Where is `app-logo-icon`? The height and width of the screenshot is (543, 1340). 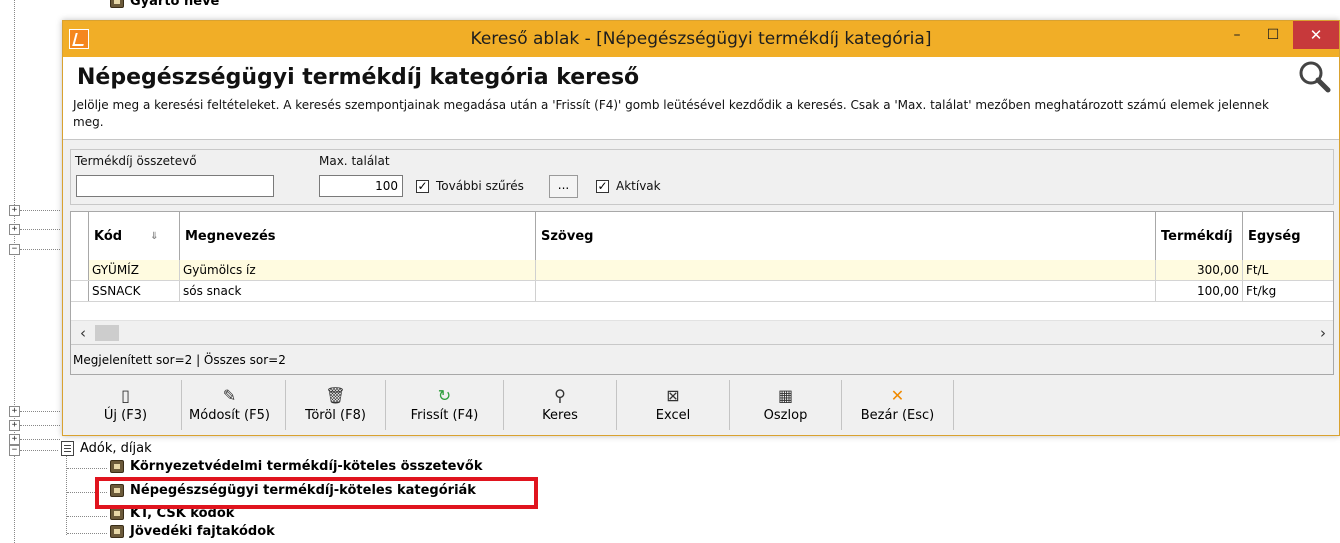 app-logo-icon is located at coordinates (79, 39).